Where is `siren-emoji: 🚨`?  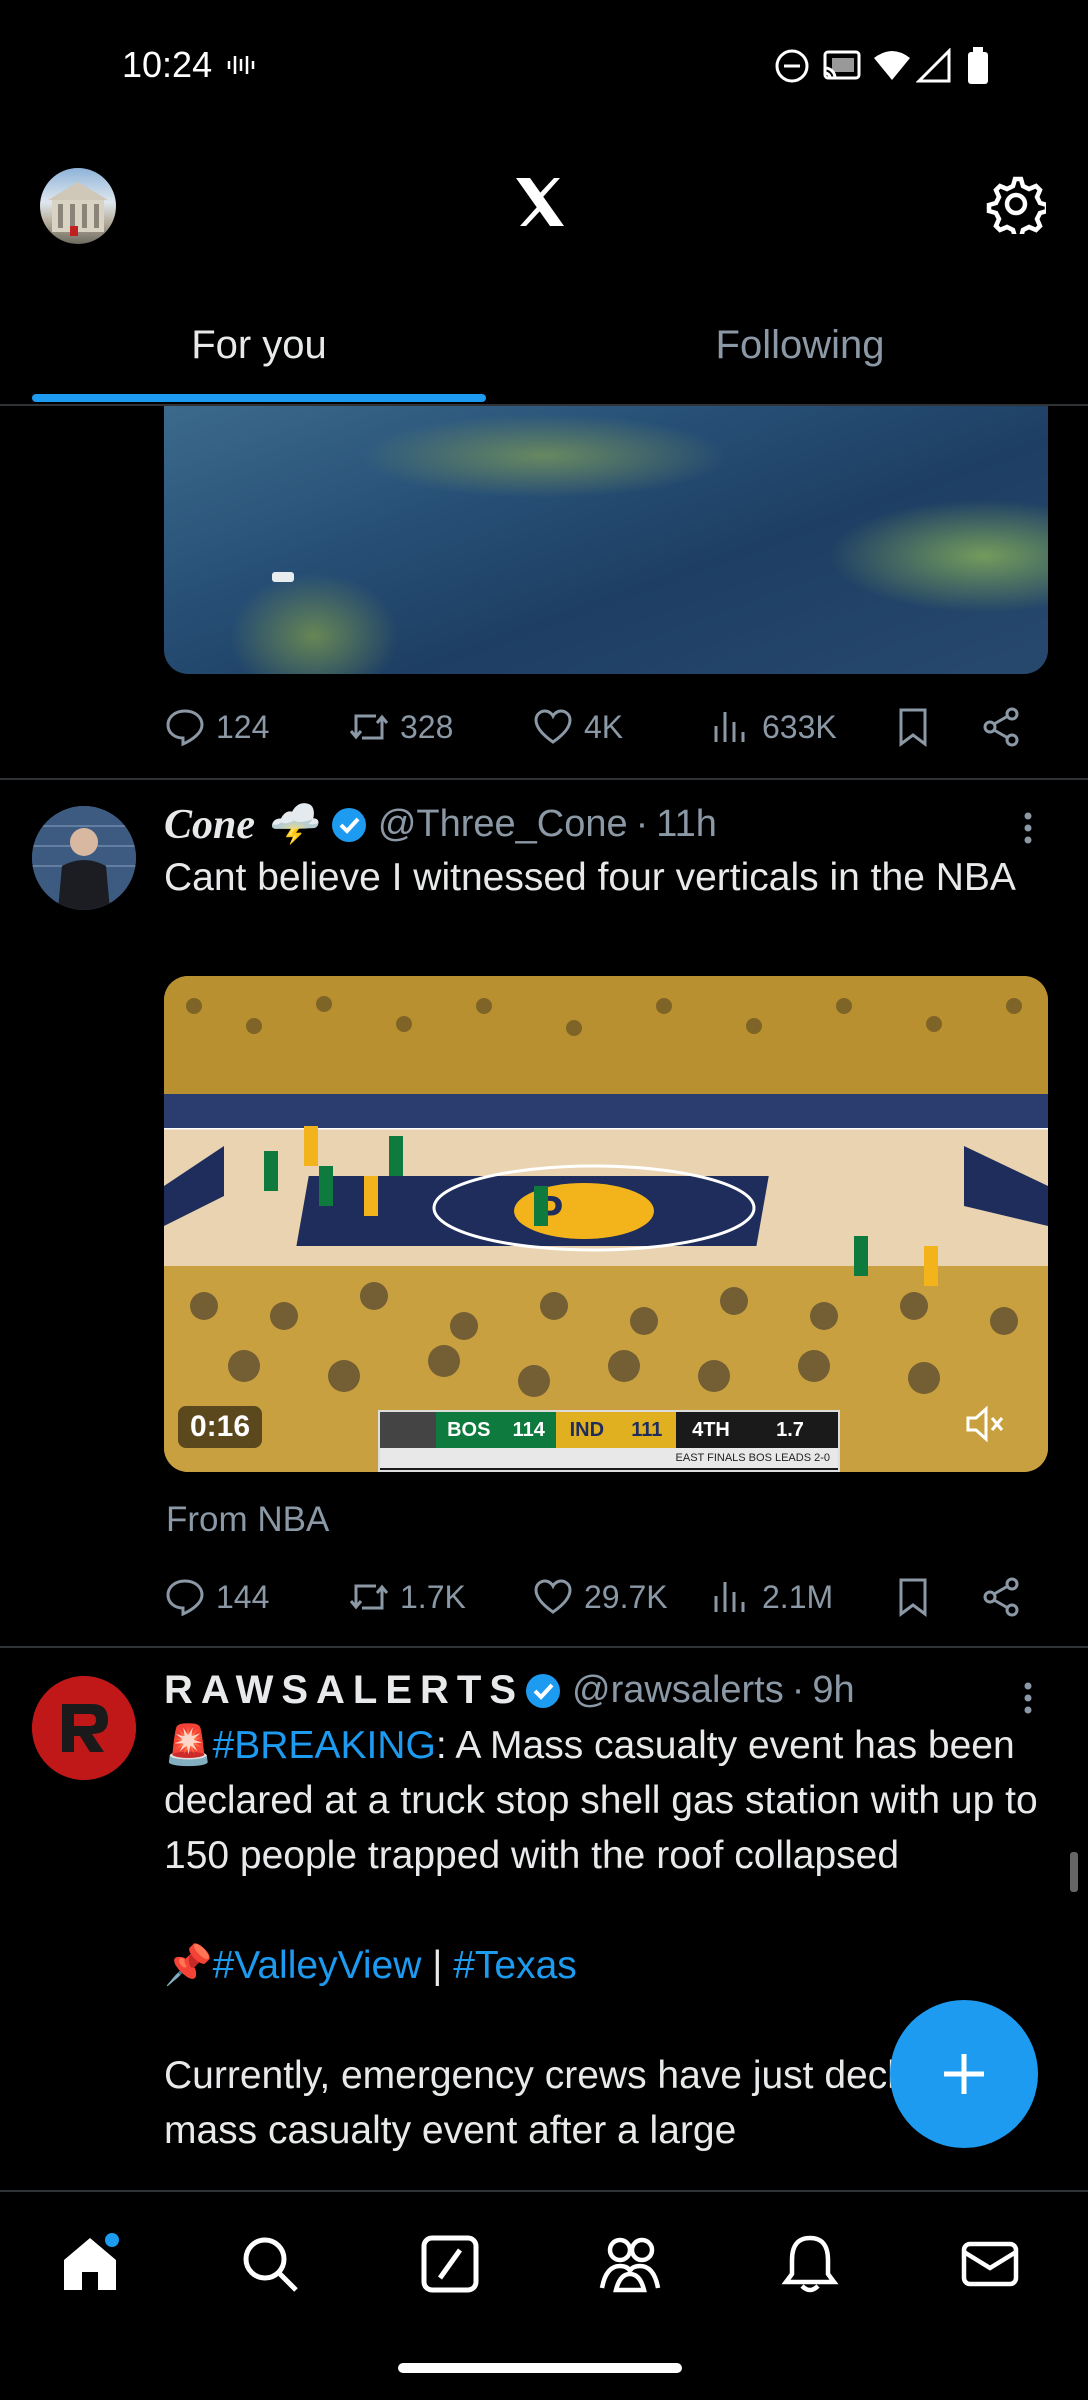 siren-emoji: 🚨 is located at coordinates (188, 1745).